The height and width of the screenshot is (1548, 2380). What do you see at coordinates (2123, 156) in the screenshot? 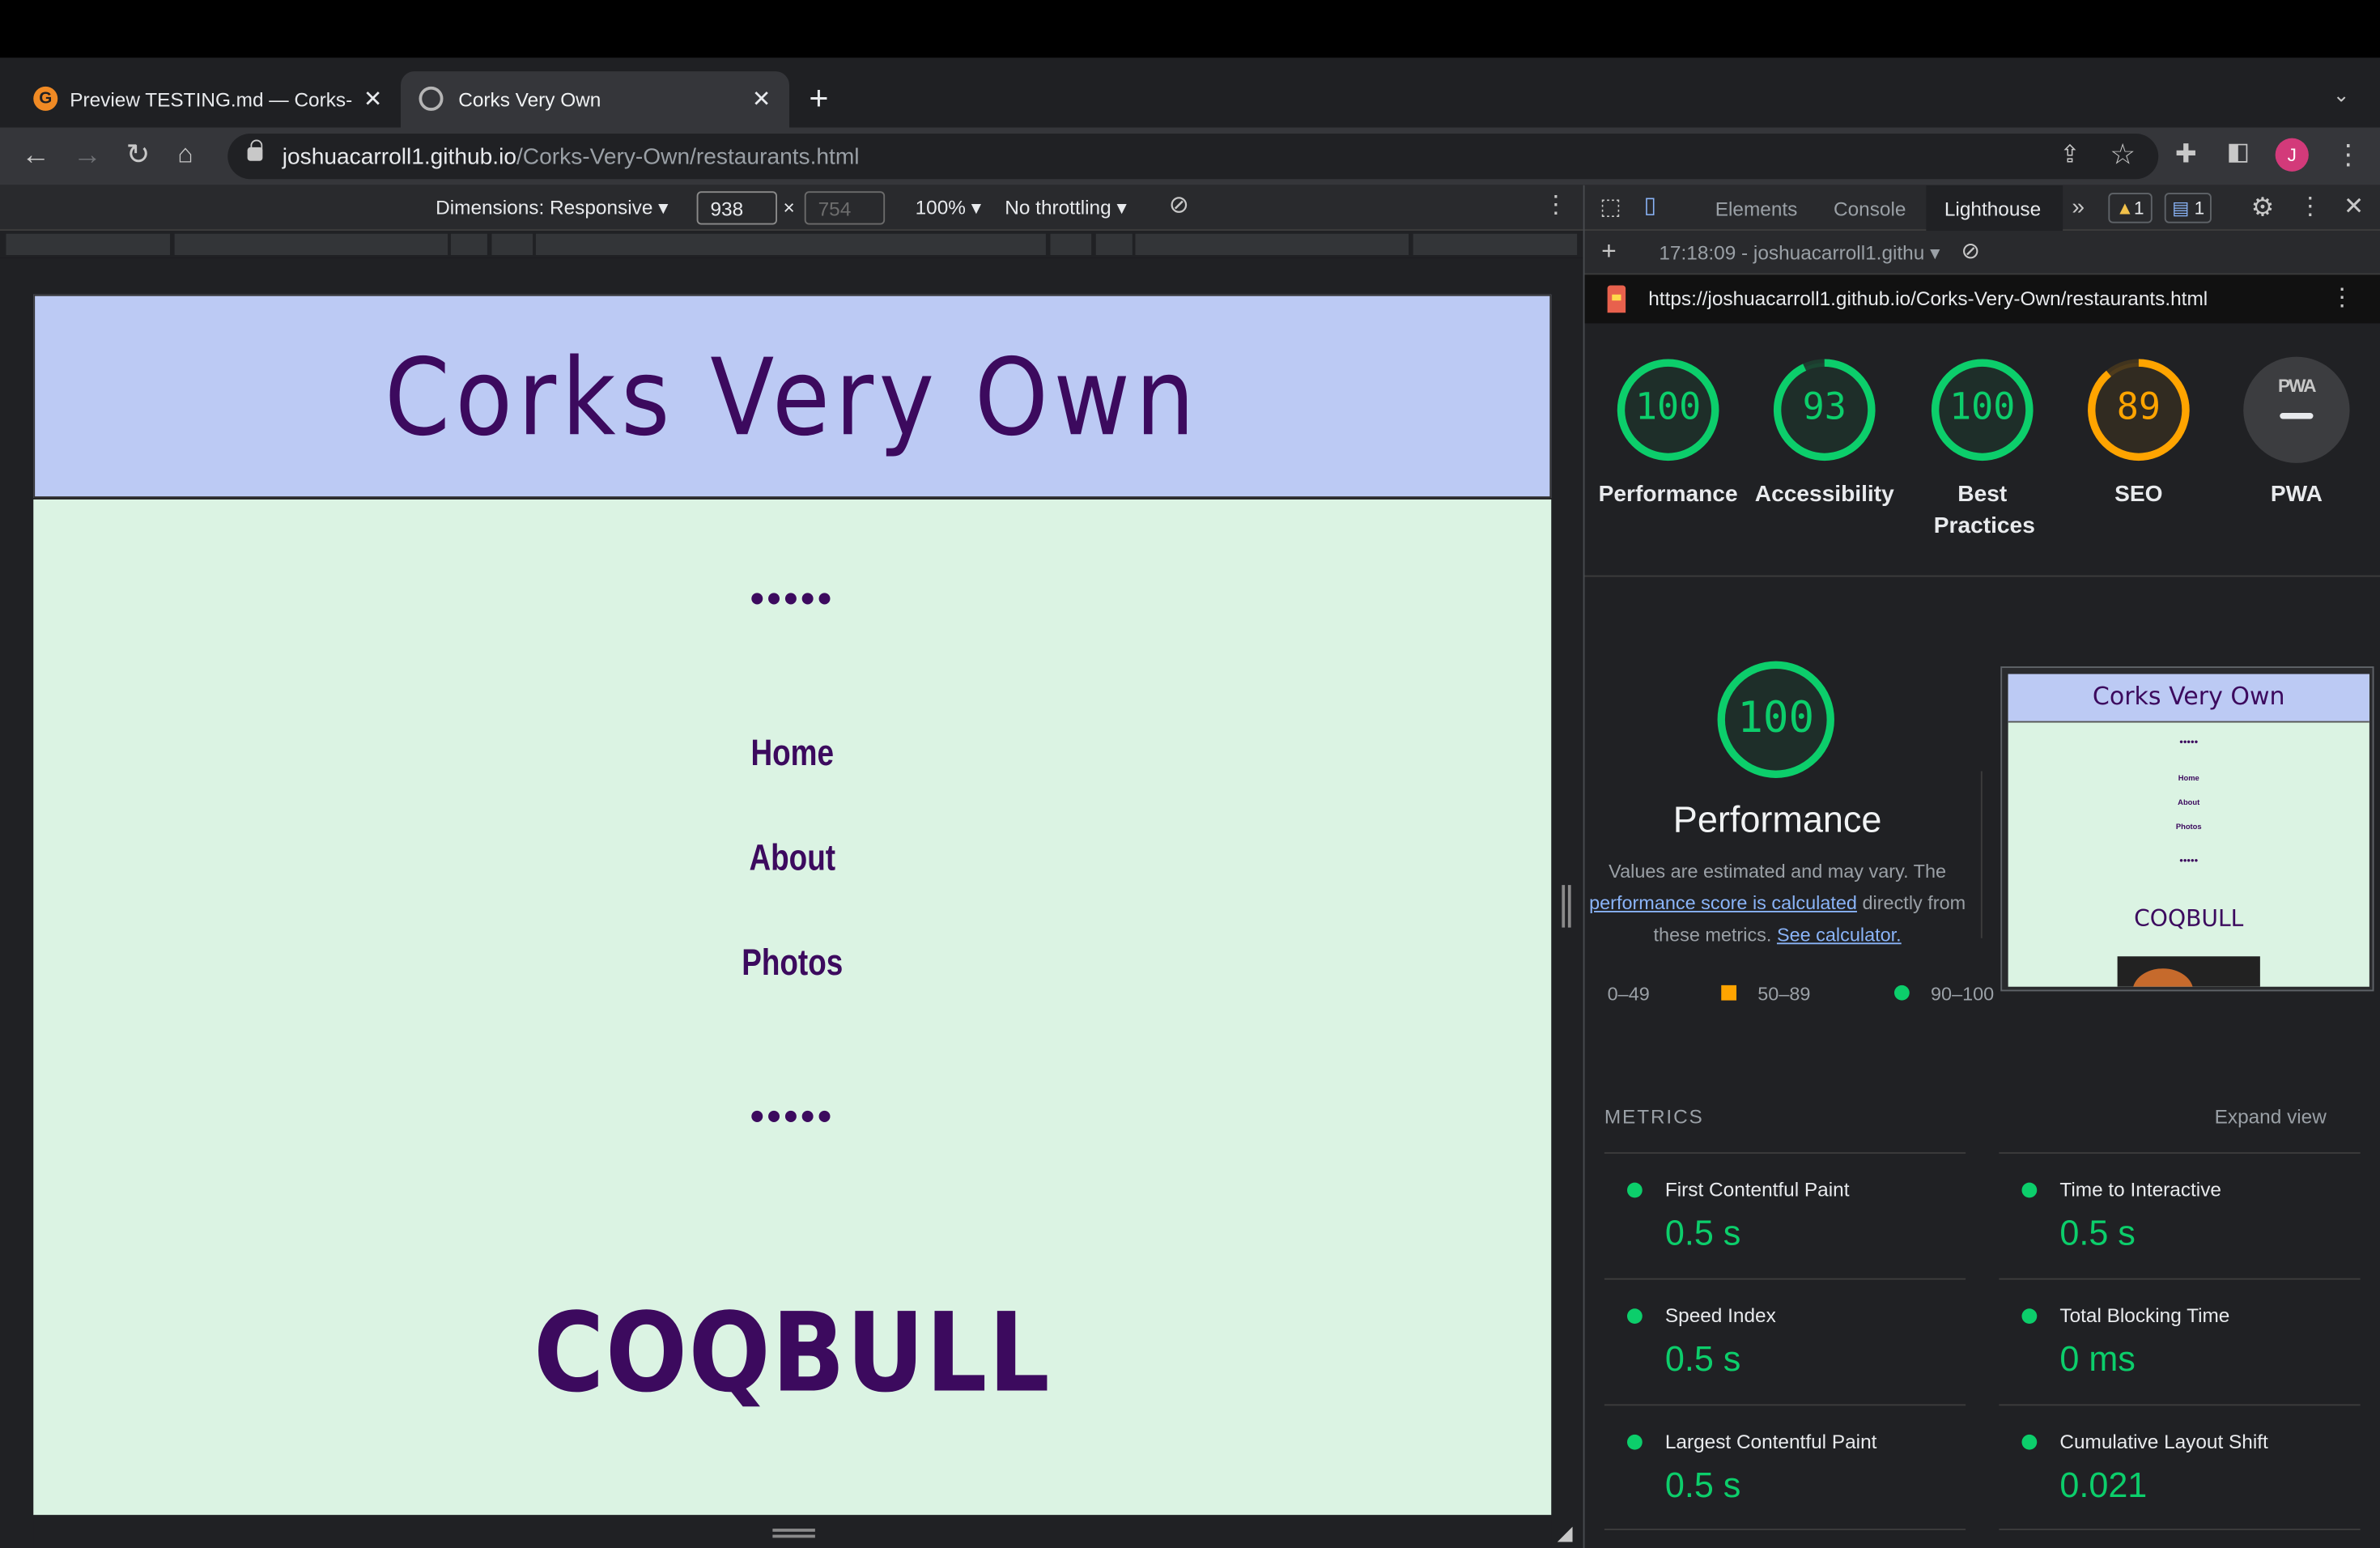
I see `bookmark-star-icon: ☆` at bounding box center [2123, 156].